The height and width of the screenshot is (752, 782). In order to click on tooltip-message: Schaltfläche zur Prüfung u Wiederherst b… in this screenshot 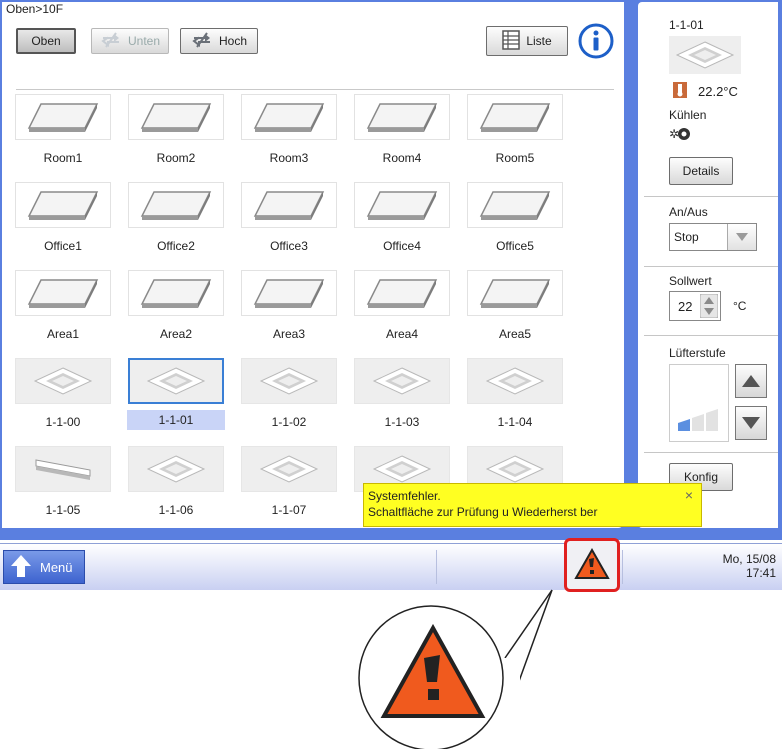, I will do `click(483, 512)`.